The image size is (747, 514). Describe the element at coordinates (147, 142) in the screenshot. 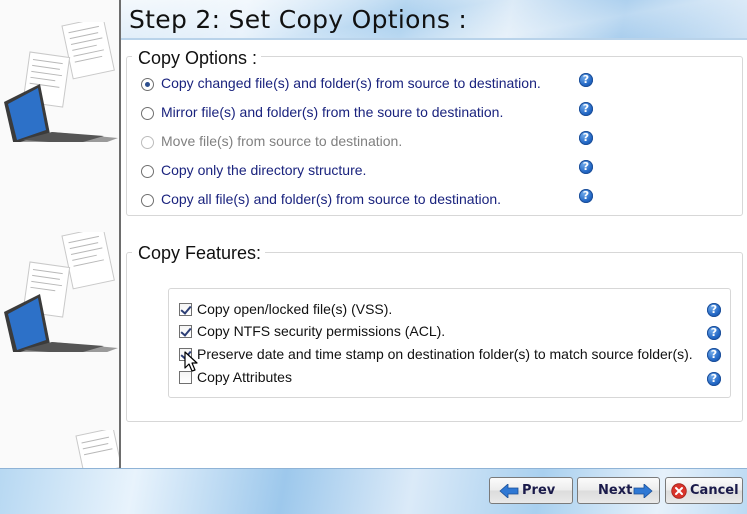

I see `radio-move` at that location.